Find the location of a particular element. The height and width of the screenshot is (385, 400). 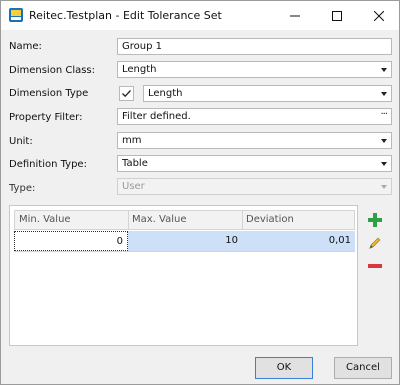

dimension-class-select: Length is located at coordinates (254, 69).